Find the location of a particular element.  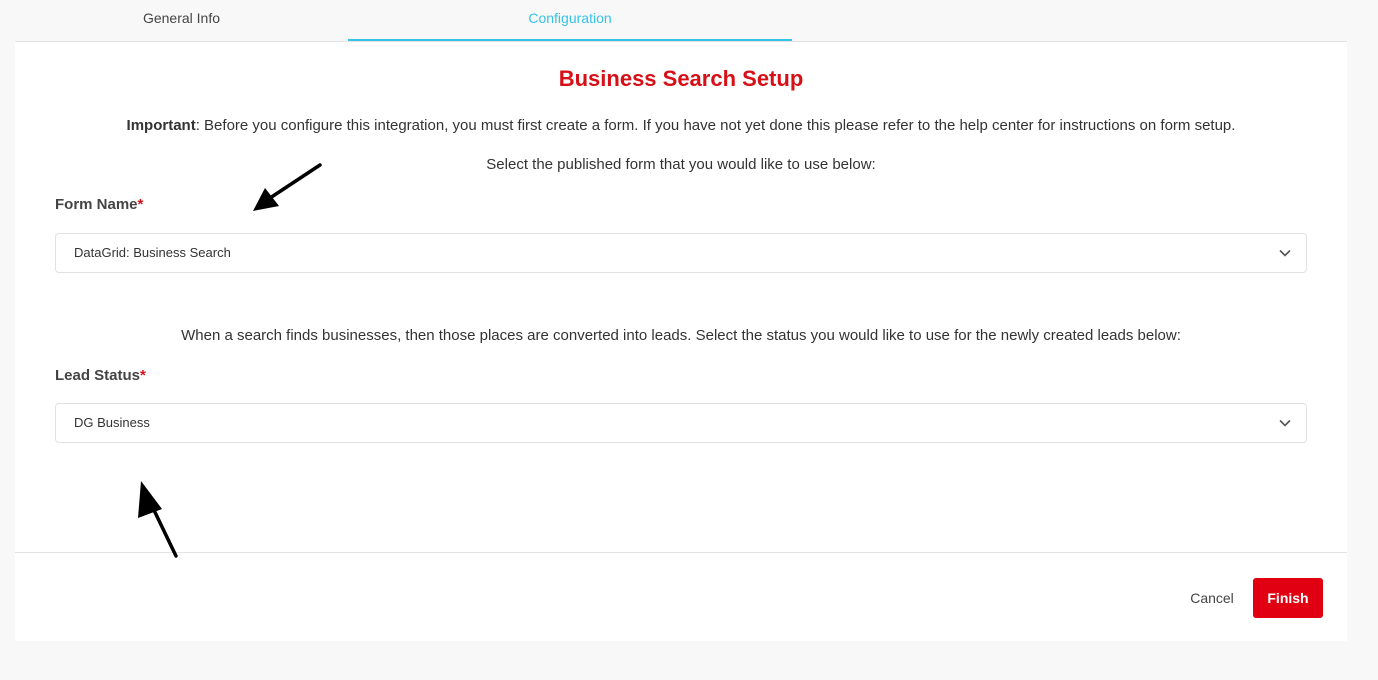

lead-status-label-text: Lead Status is located at coordinates (98, 375).